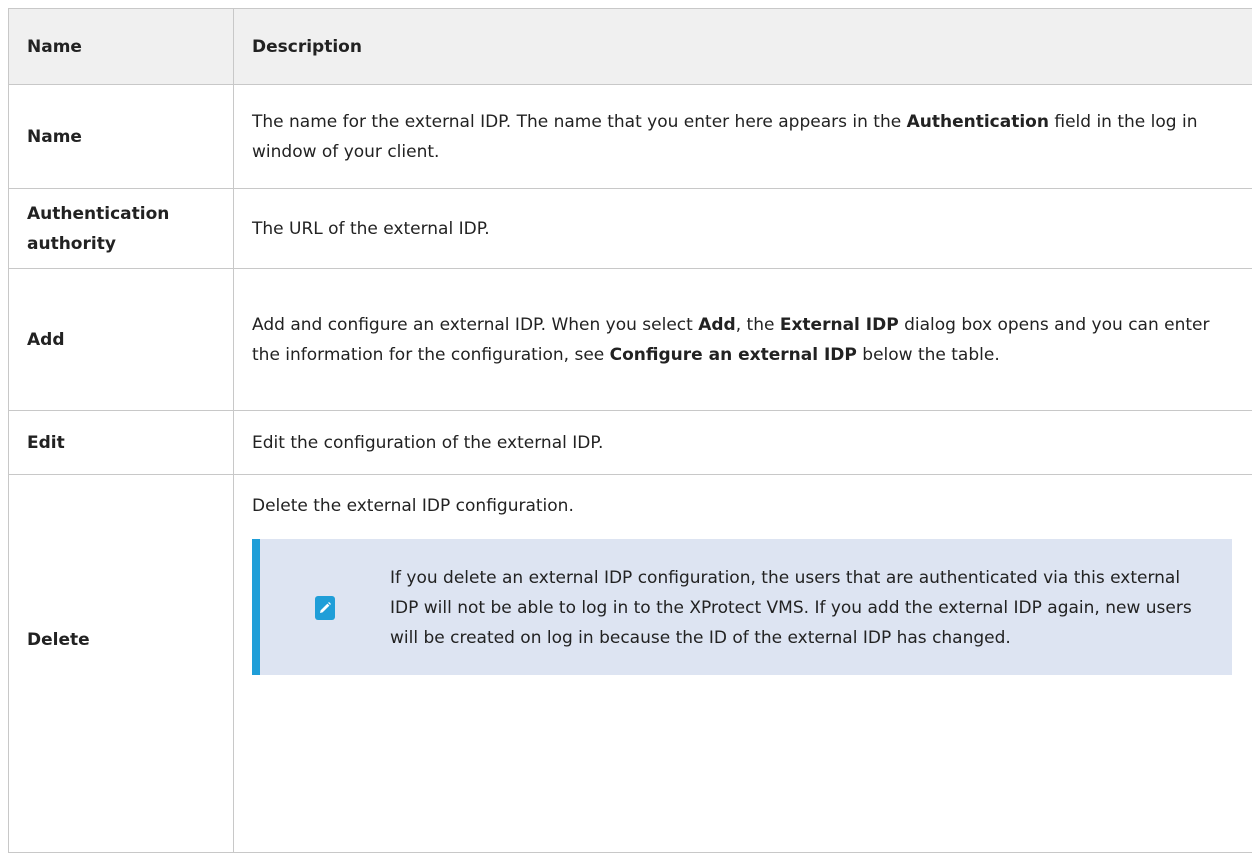 This screenshot has width=1252, height=853. I want to click on desc-bold-text: Authentication, so click(977, 121).